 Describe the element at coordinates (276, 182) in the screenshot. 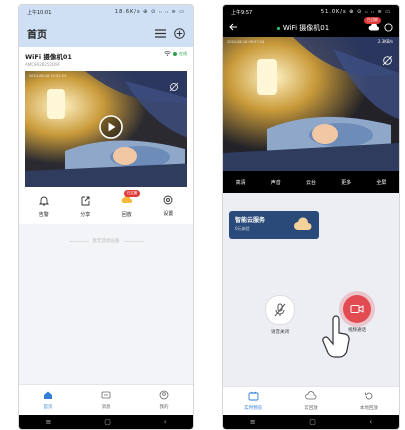

I see `sound-button: 声音` at that location.